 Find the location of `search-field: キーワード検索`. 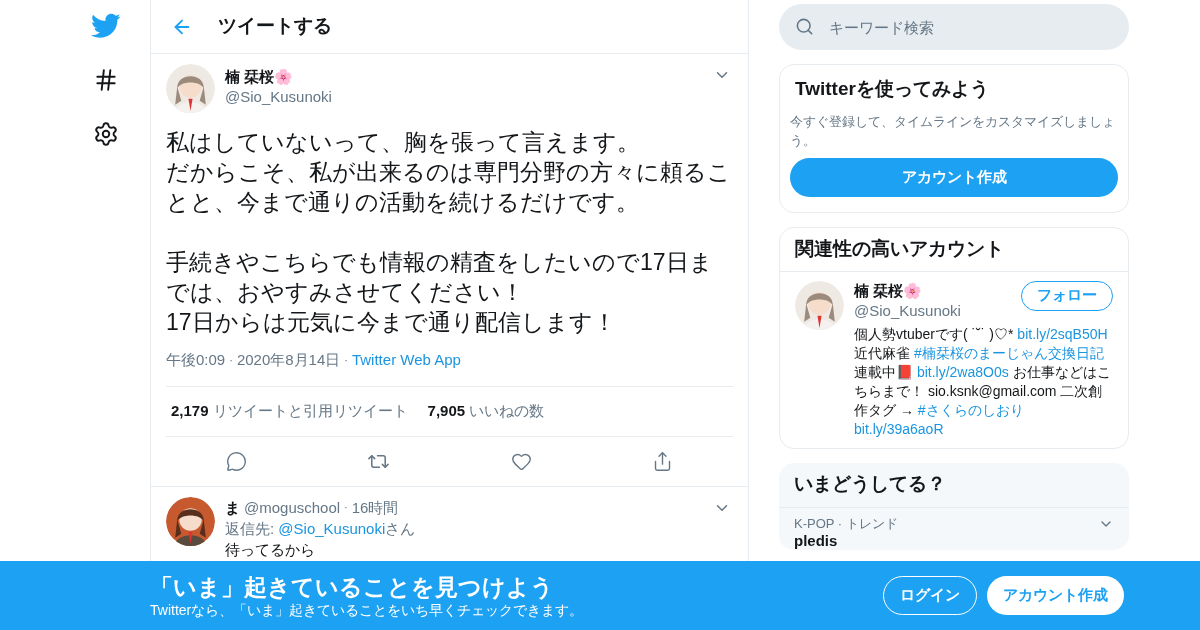

search-field: キーワード検索 is located at coordinates (954, 27).